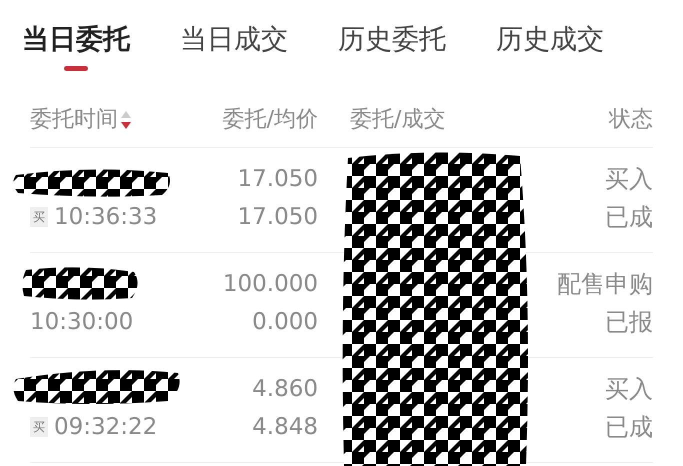  What do you see at coordinates (76, 46) in the screenshot?
I see `tab: 当日委托` at bounding box center [76, 46].